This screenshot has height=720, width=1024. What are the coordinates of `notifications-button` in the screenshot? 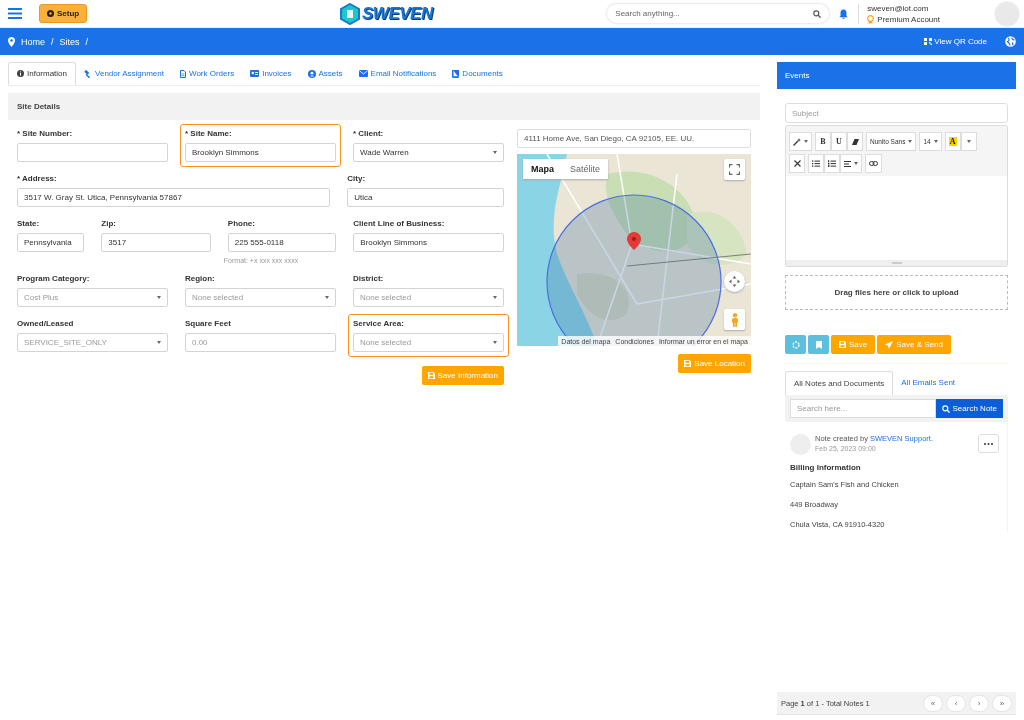 It's located at (844, 13).